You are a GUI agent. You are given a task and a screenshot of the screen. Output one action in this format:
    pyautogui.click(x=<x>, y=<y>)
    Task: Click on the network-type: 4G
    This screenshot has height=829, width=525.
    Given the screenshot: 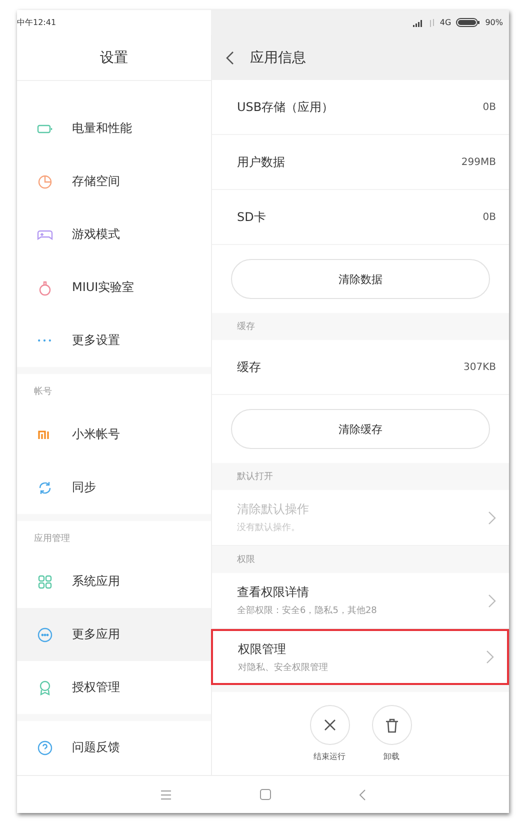 What is the action you would take?
    pyautogui.click(x=446, y=22)
    